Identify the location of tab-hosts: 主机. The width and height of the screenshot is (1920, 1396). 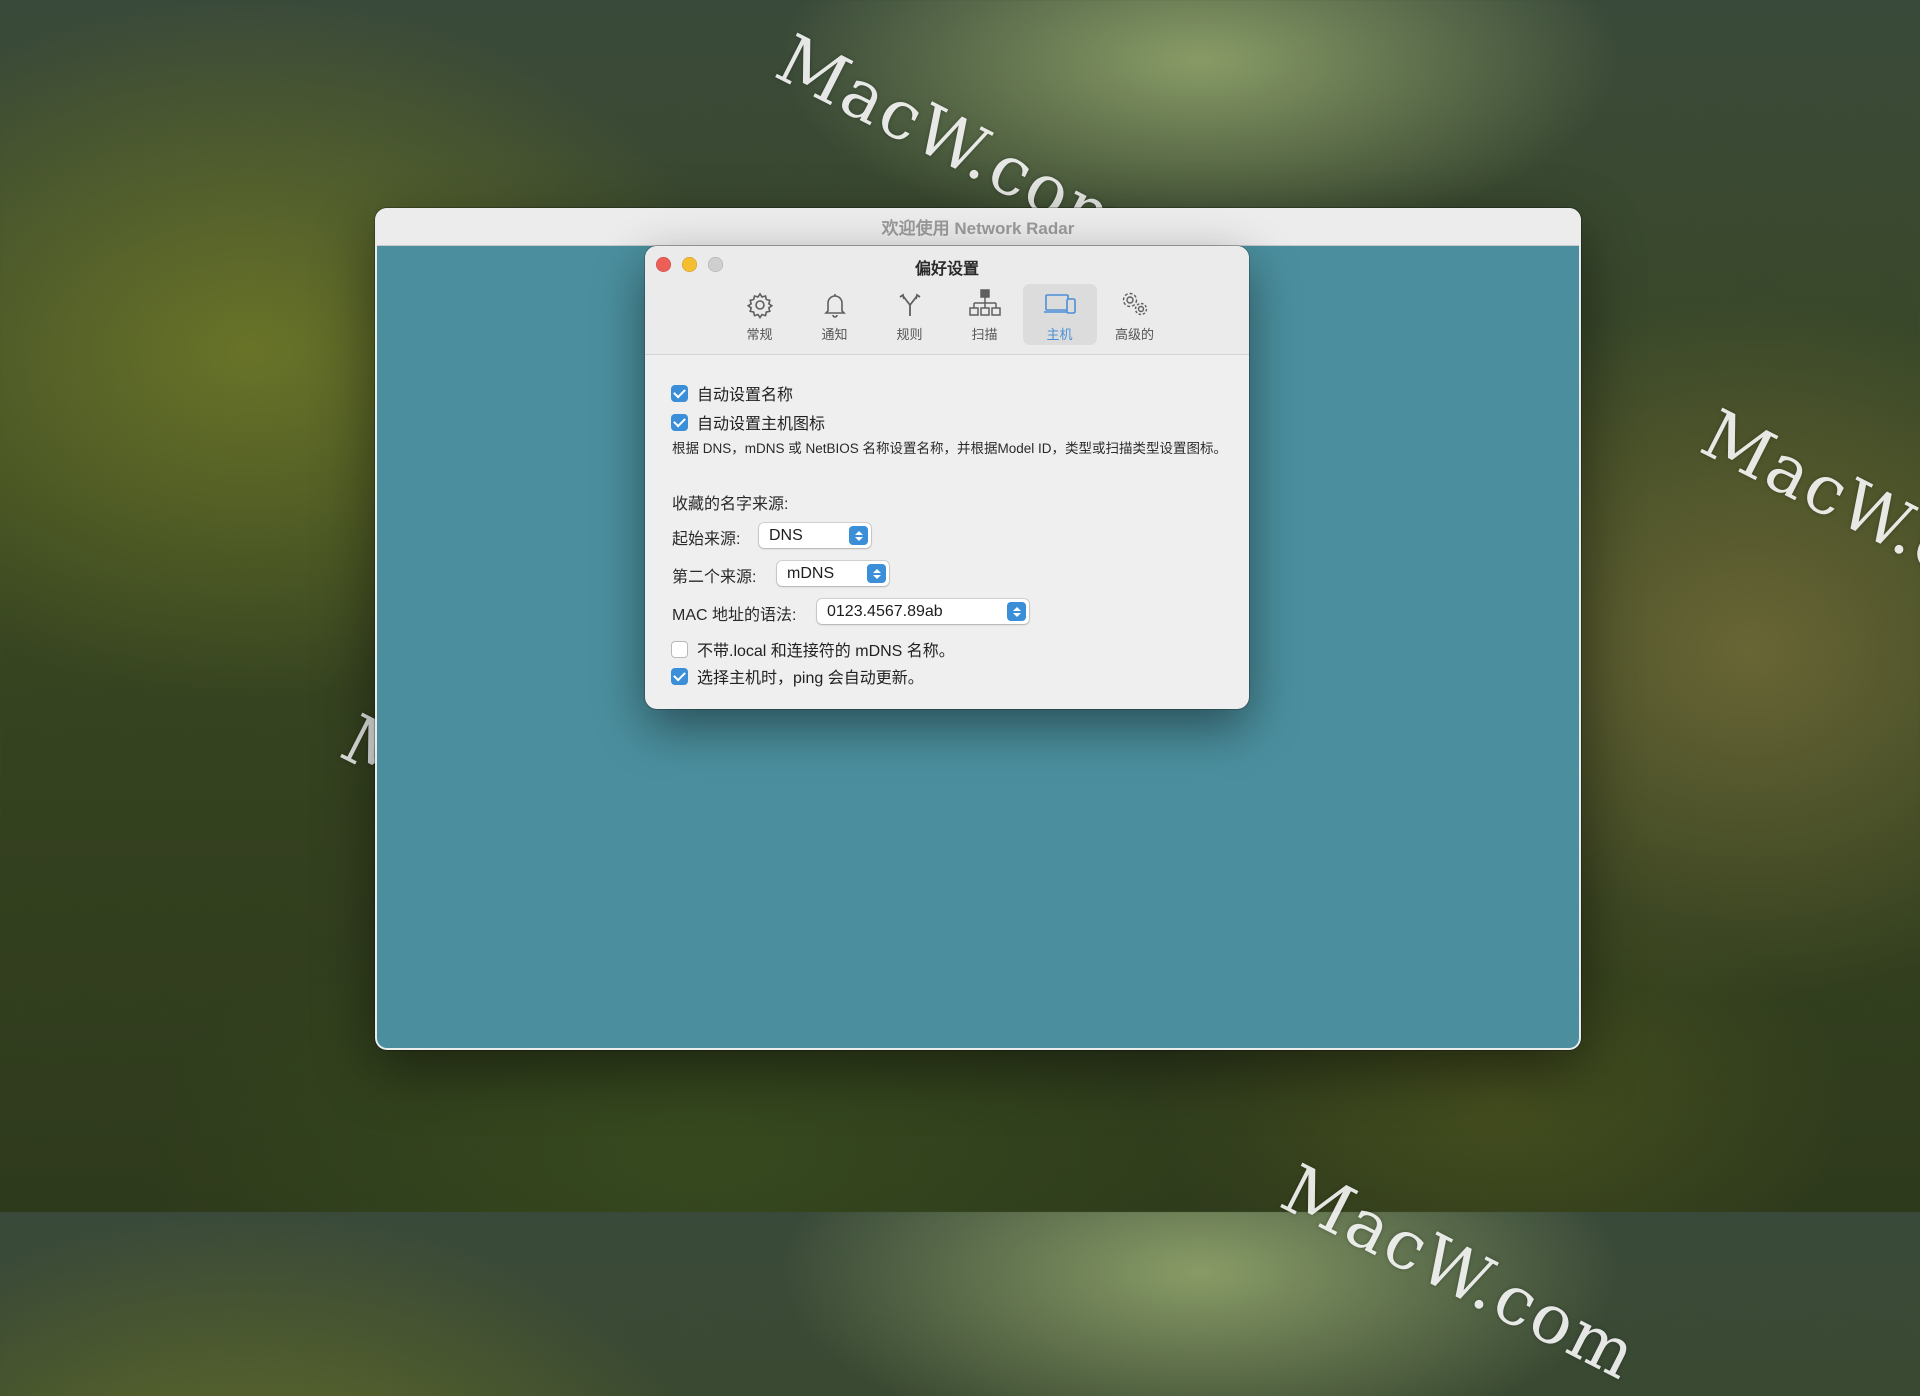
(1059, 314).